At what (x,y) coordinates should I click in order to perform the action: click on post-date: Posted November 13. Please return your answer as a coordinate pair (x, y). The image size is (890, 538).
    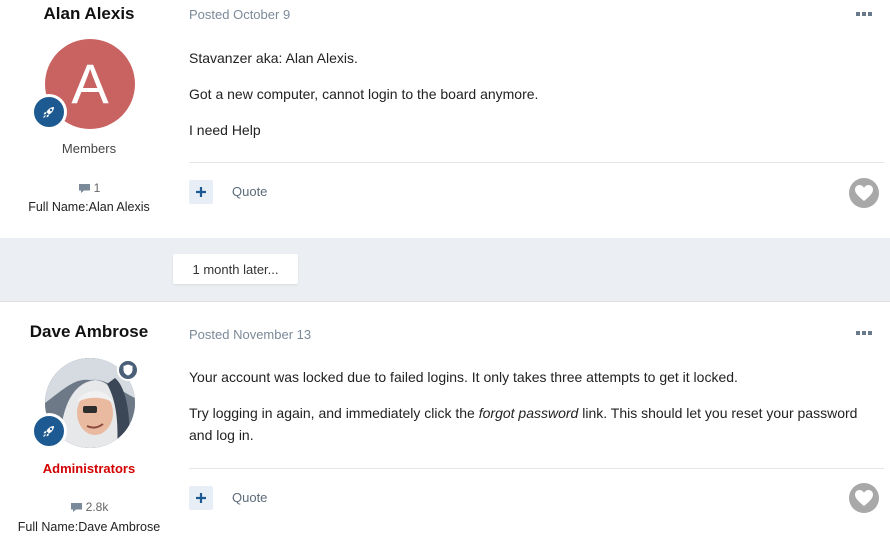
    Looking at the image, I should click on (250, 334).